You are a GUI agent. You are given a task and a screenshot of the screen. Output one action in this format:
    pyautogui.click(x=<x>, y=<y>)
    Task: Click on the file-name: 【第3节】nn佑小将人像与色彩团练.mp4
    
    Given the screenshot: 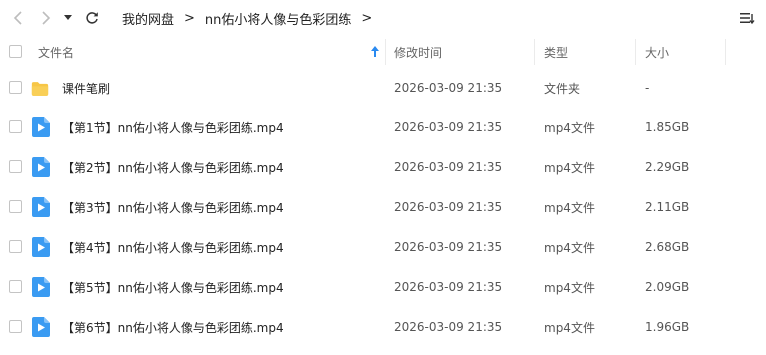 What is the action you would take?
    pyautogui.click(x=173, y=207)
    